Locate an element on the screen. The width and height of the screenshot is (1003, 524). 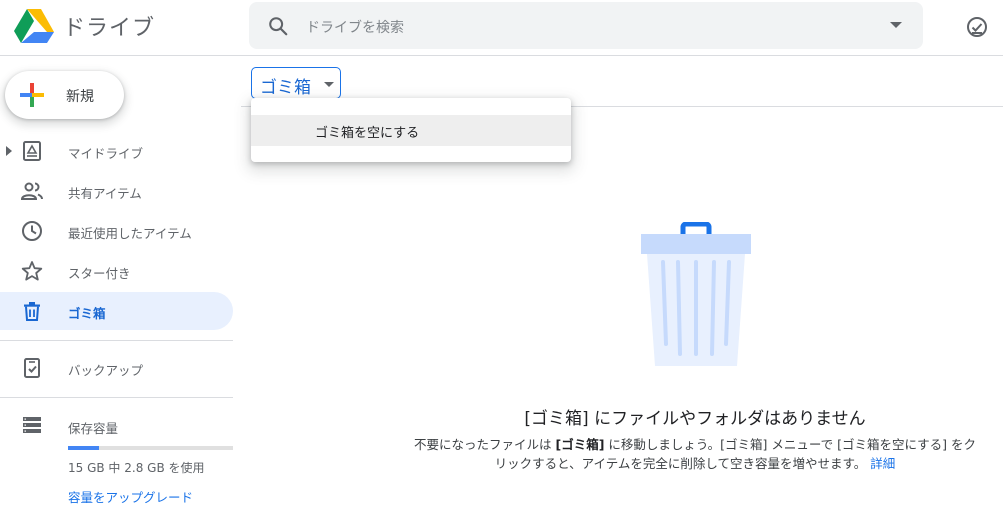
empty-trash-illustration is located at coordinates (696, 294).